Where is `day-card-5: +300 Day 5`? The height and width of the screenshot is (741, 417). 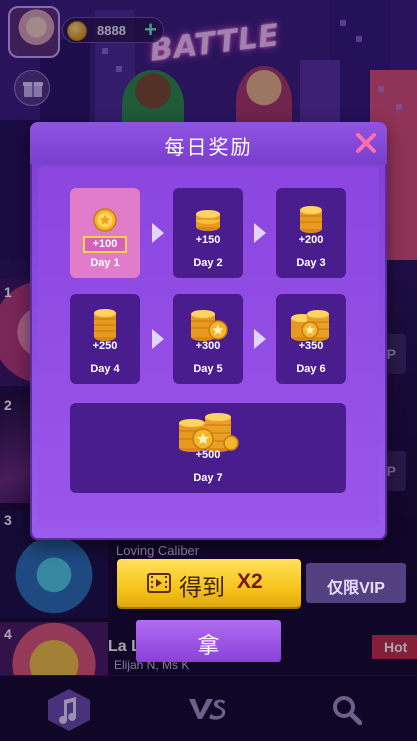
day-card-5: +300 Day 5 is located at coordinates (208, 339).